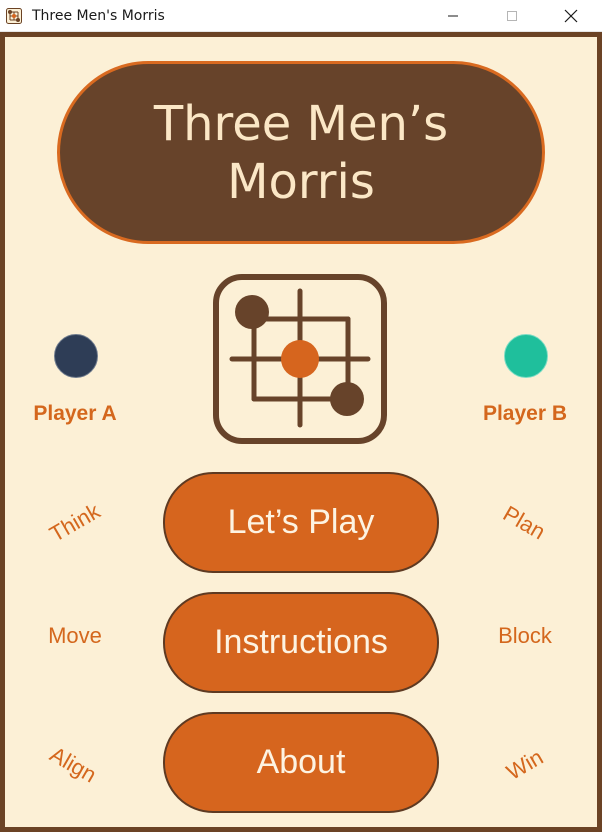  Describe the element at coordinates (75, 413) in the screenshot. I see `player-a-label: Player A` at that location.